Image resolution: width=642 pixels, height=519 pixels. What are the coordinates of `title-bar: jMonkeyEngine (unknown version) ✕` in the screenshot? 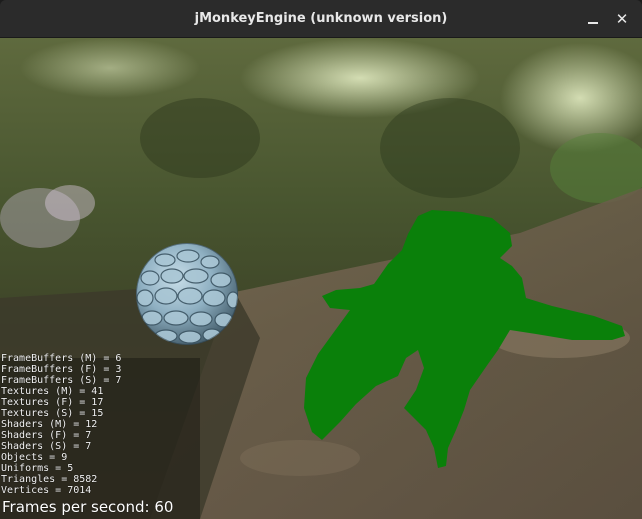 It's located at (321, 19).